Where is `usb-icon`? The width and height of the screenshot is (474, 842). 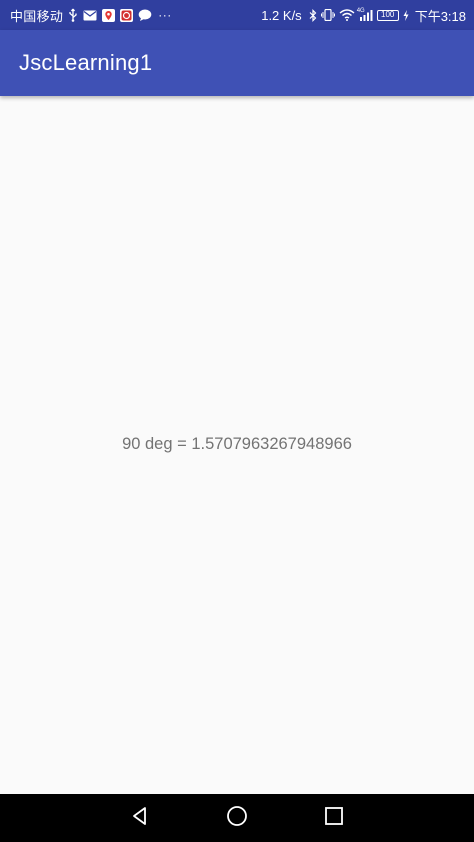 usb-icon is located at coordinates (73, 15).